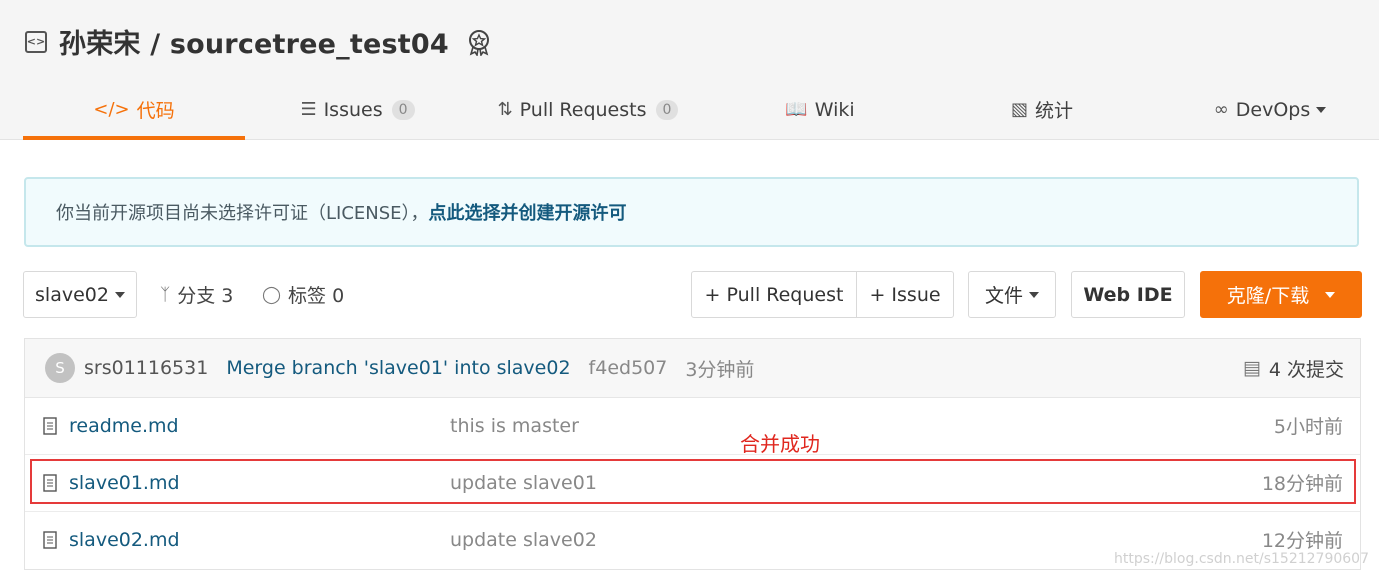  Describe the element at coordinates (1221, 109) in the screenshot. I see `infinity-icon: ∞` at that location.